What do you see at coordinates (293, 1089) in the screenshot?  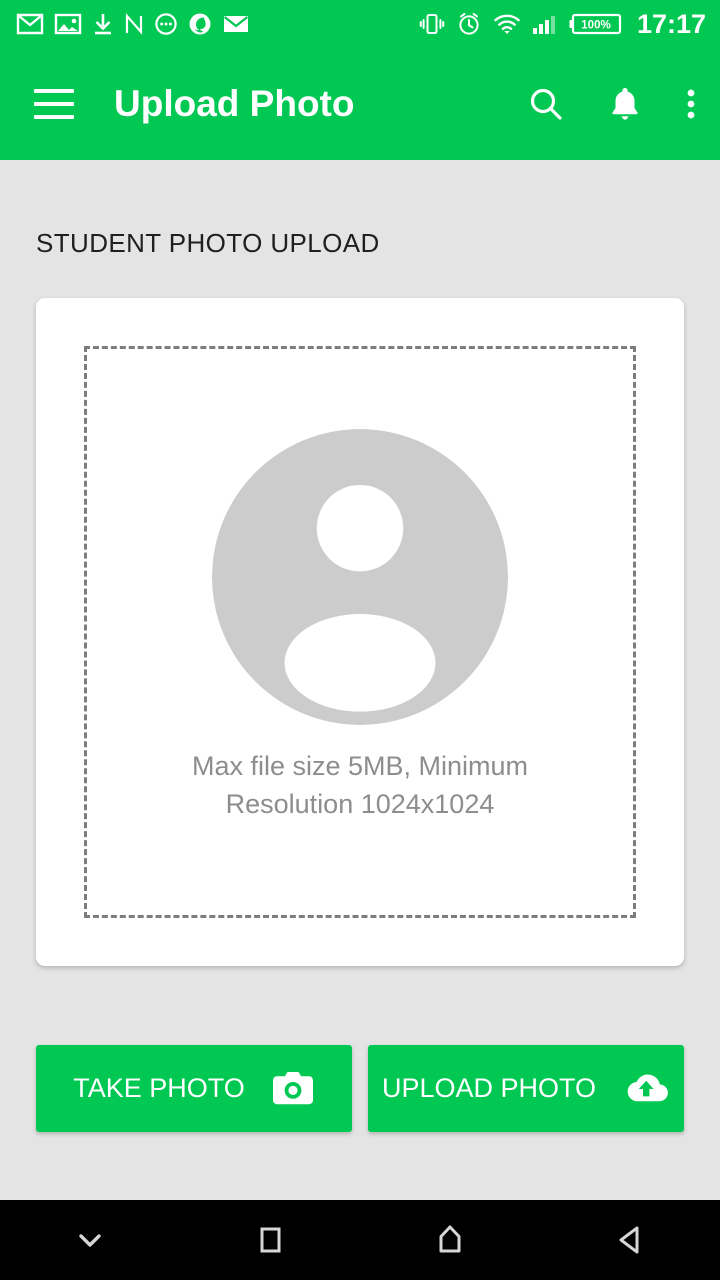 I see `camera-icon` at bounding box center [293, 1089].